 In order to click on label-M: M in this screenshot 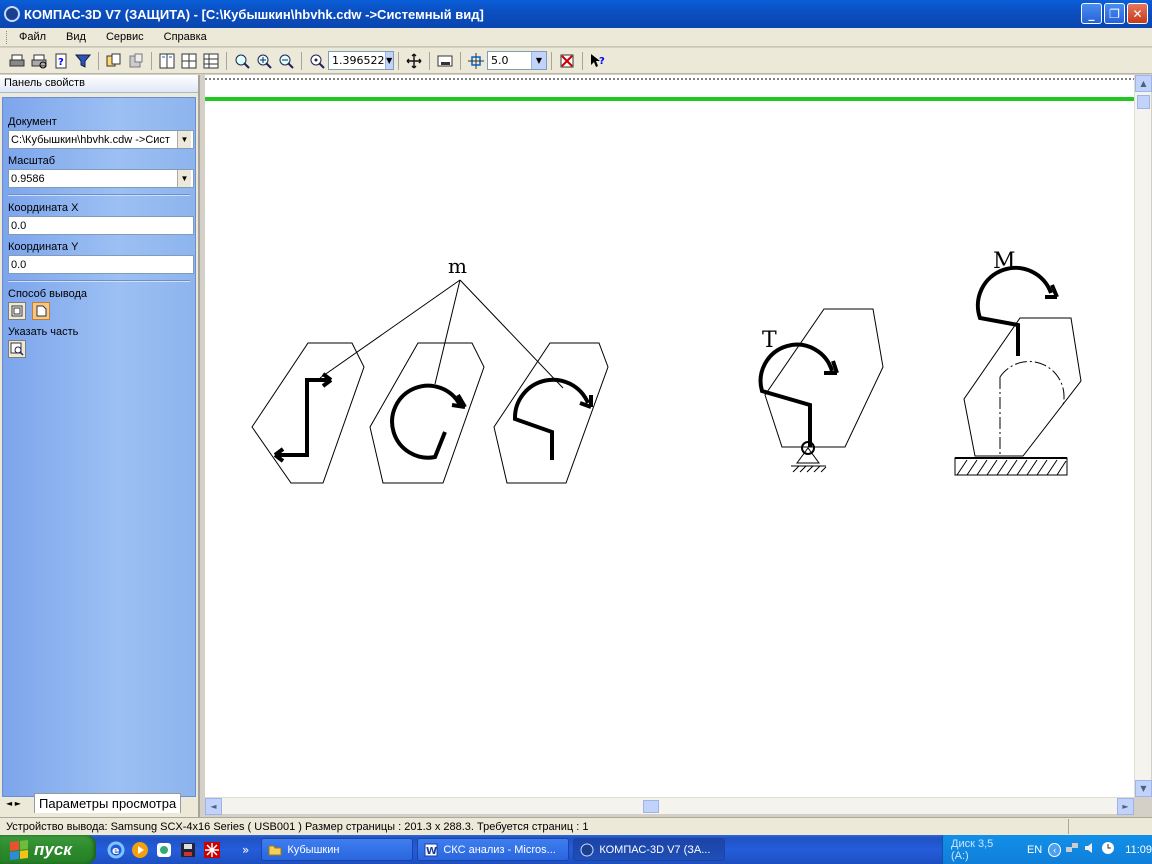, I will do `click(1004, 261)`.